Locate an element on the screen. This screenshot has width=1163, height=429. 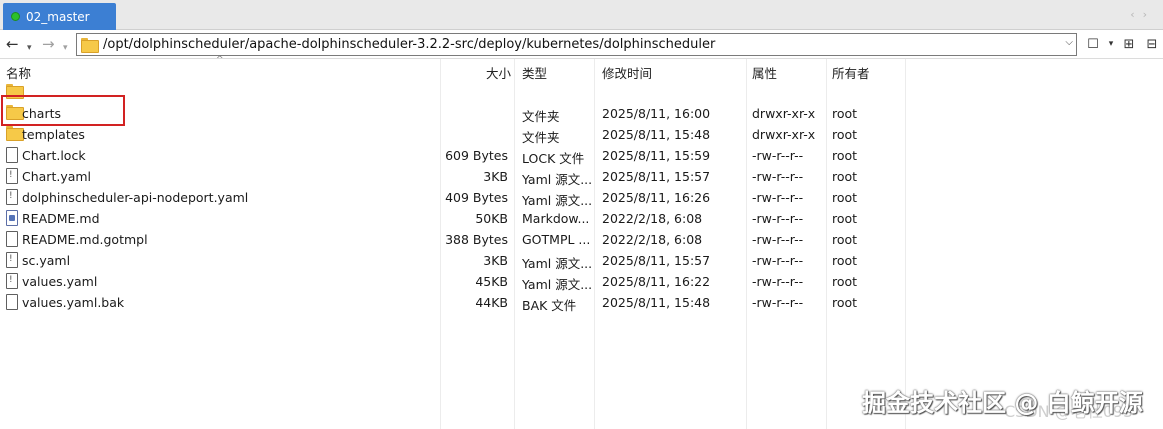
column-header-attributes: 属性 is located at coordinates (764, 72).